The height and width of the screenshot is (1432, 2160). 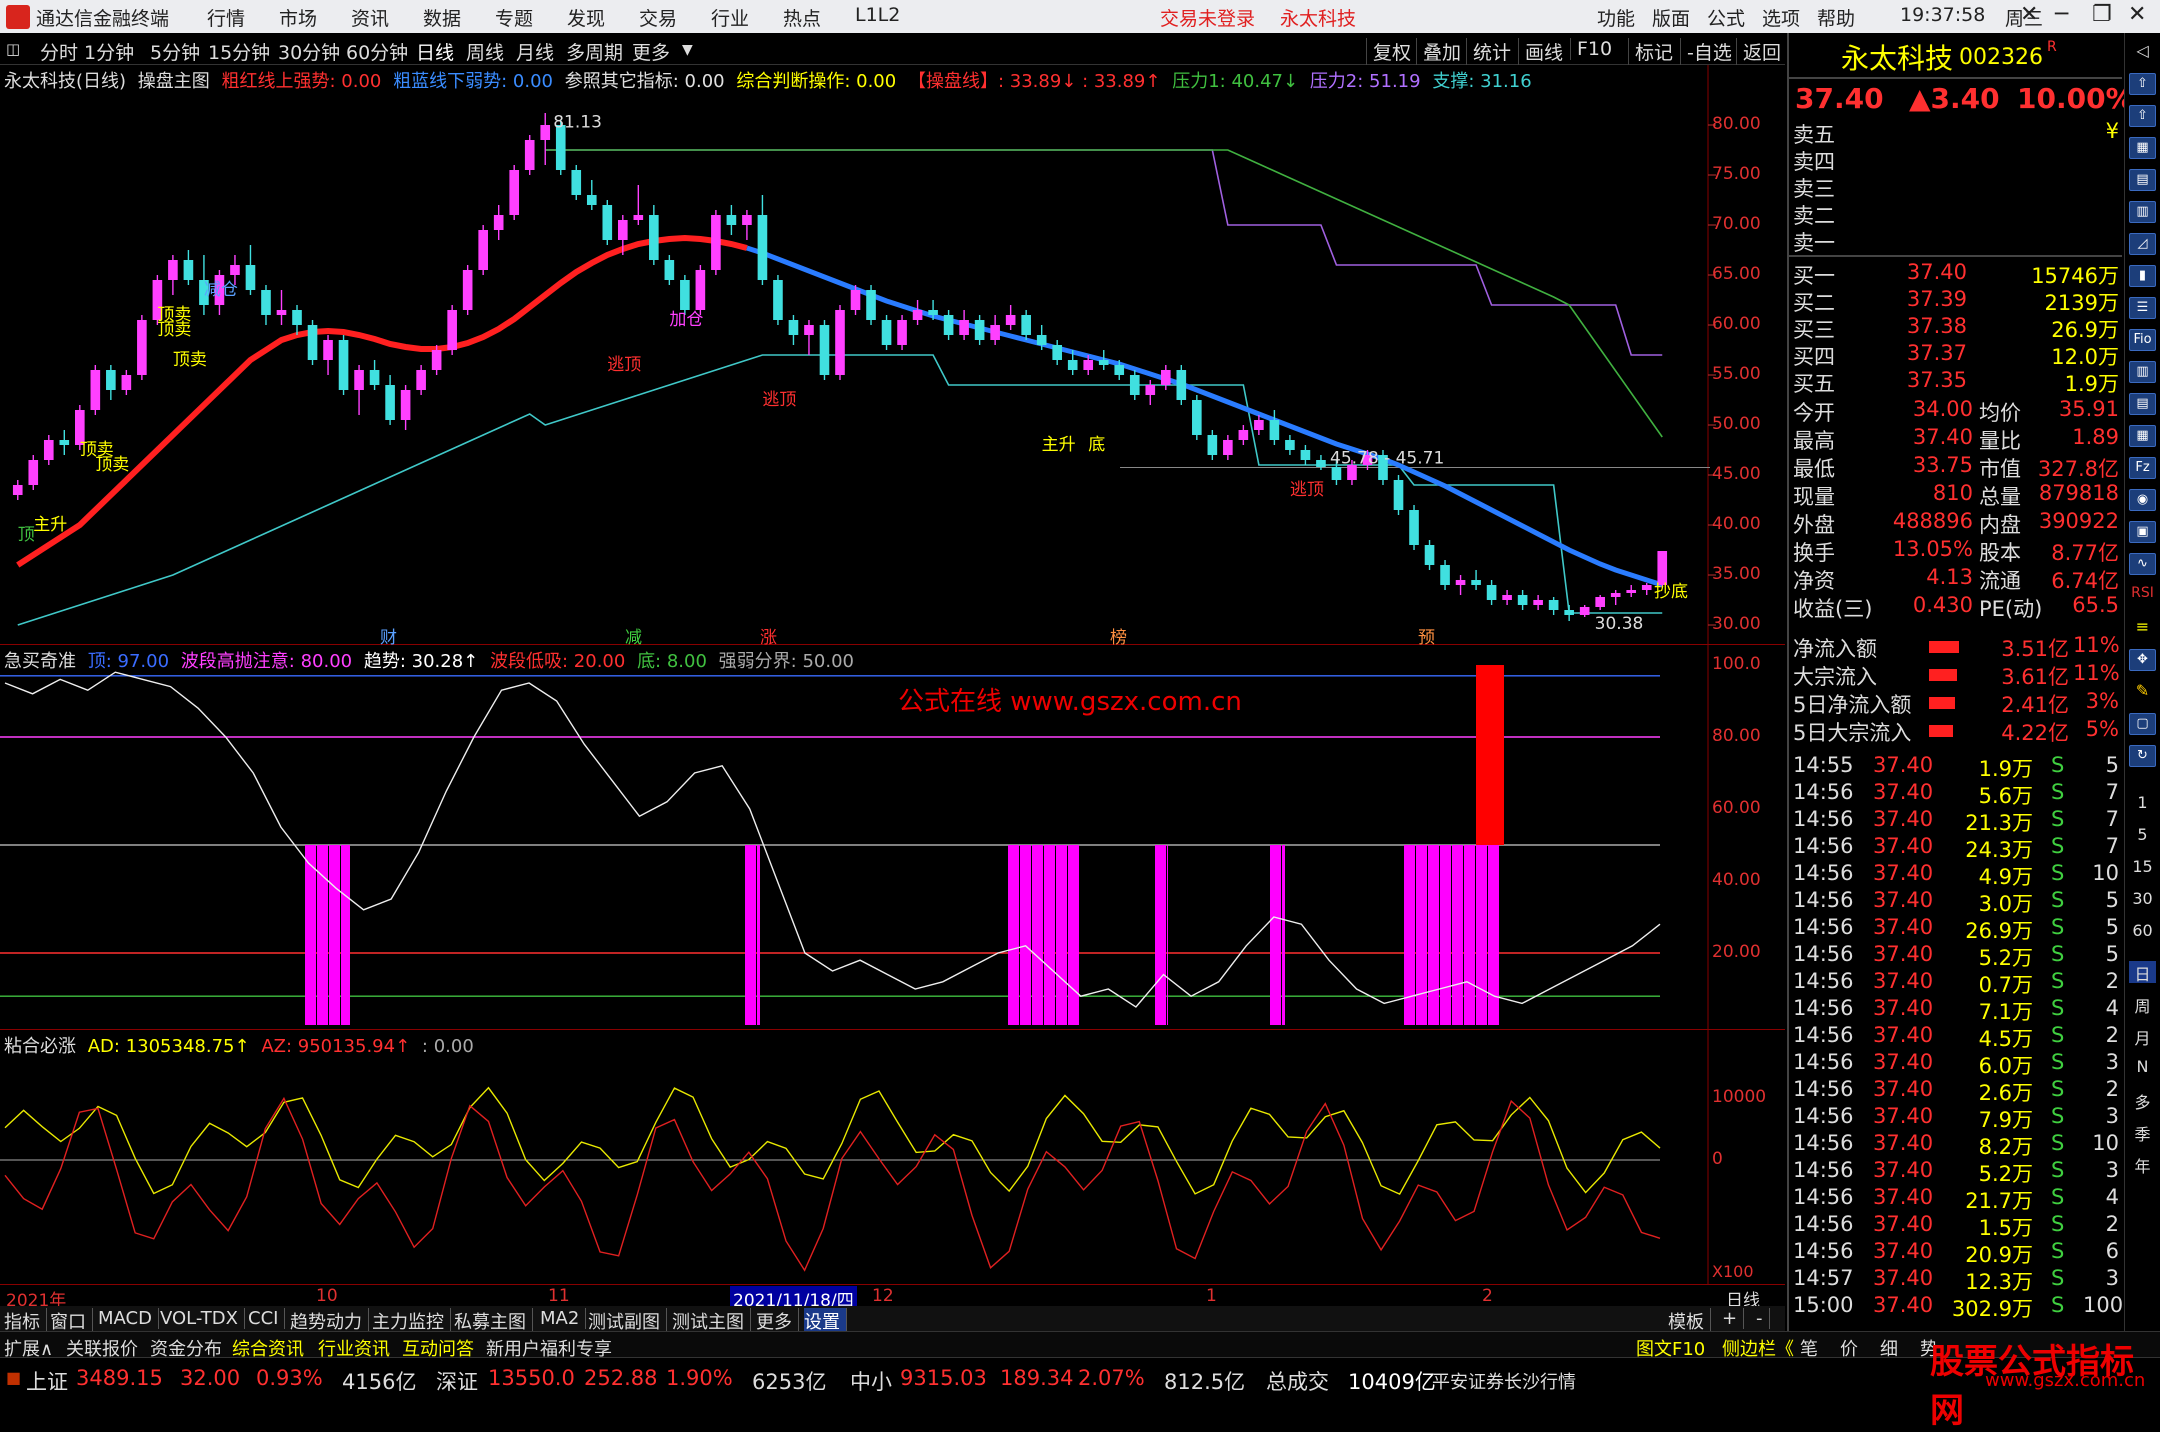 I want to click on chart-icon: ▥, so click(x=2142, y=372).